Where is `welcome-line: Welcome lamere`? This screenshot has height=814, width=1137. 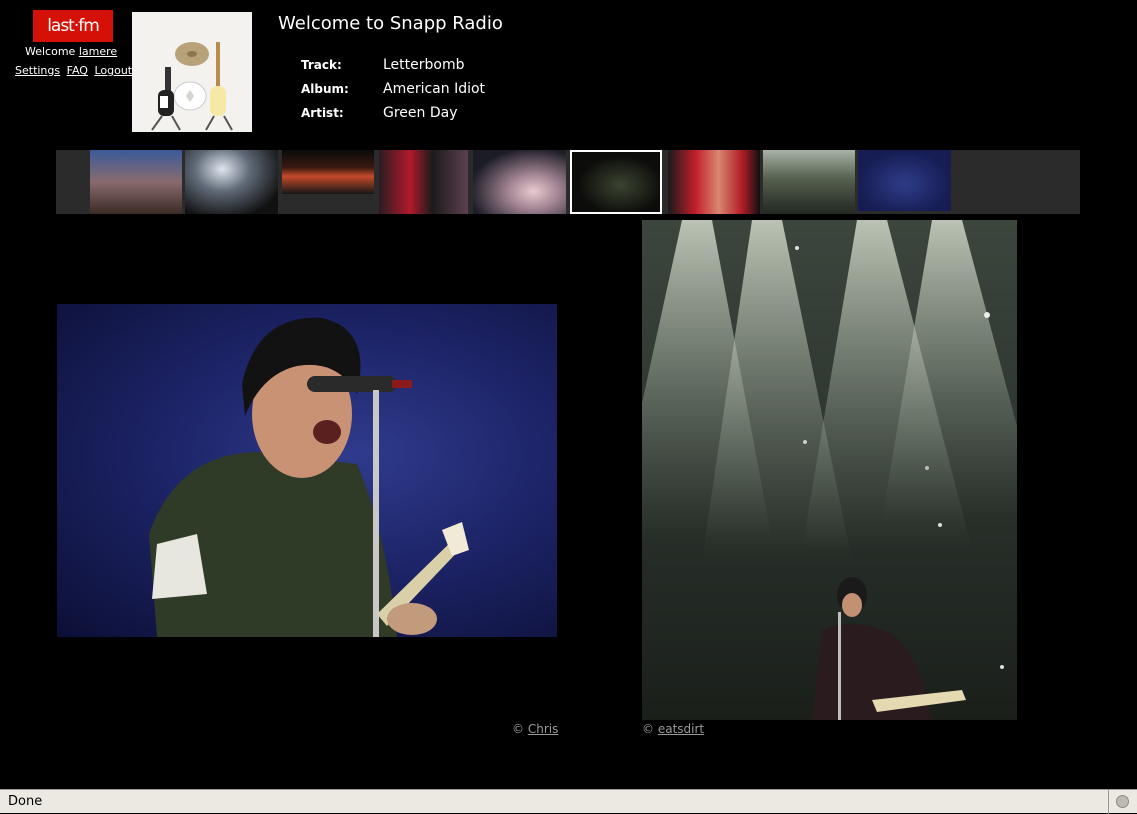 welcome-line: Welcome lamere is located at coordinates (71, 51).